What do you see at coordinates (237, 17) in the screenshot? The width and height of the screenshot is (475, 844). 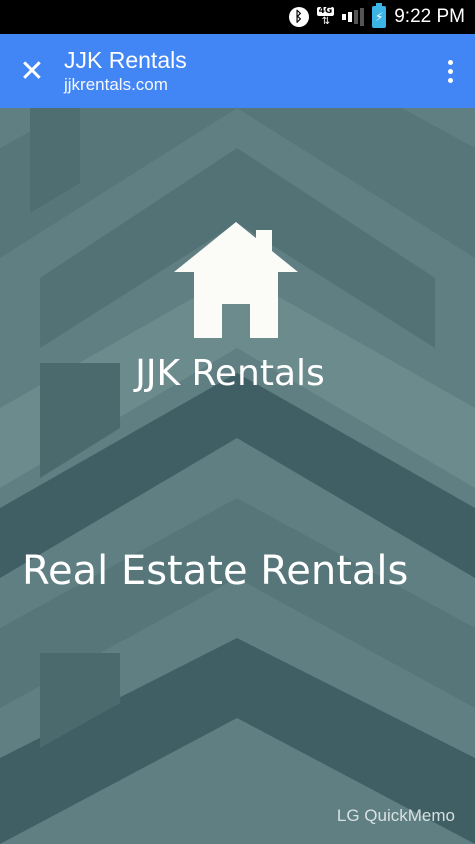 I see `status-bar: ᛒ 4G ⇅ ⚡ 9:22 PM` at bounding box center [237, 17].